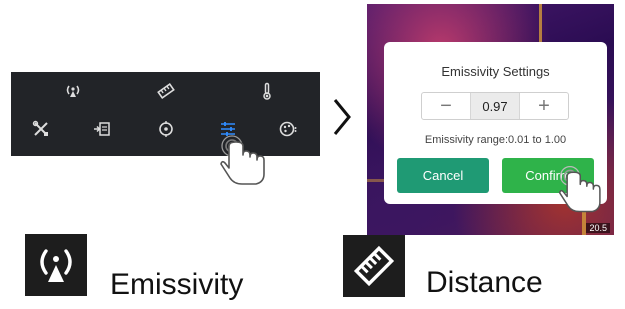  I want to click on tools-icon, so click(40, 128).